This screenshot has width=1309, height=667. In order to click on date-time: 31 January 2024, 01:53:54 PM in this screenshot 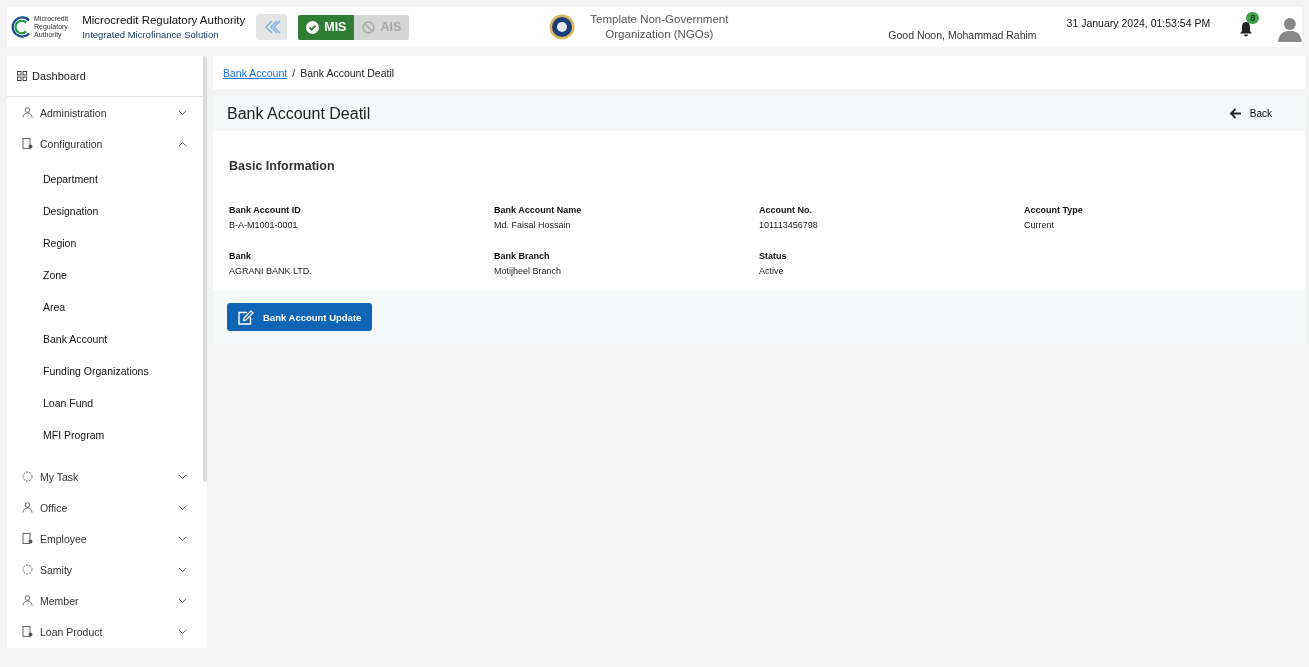, I will do `click(1138, 23)`.